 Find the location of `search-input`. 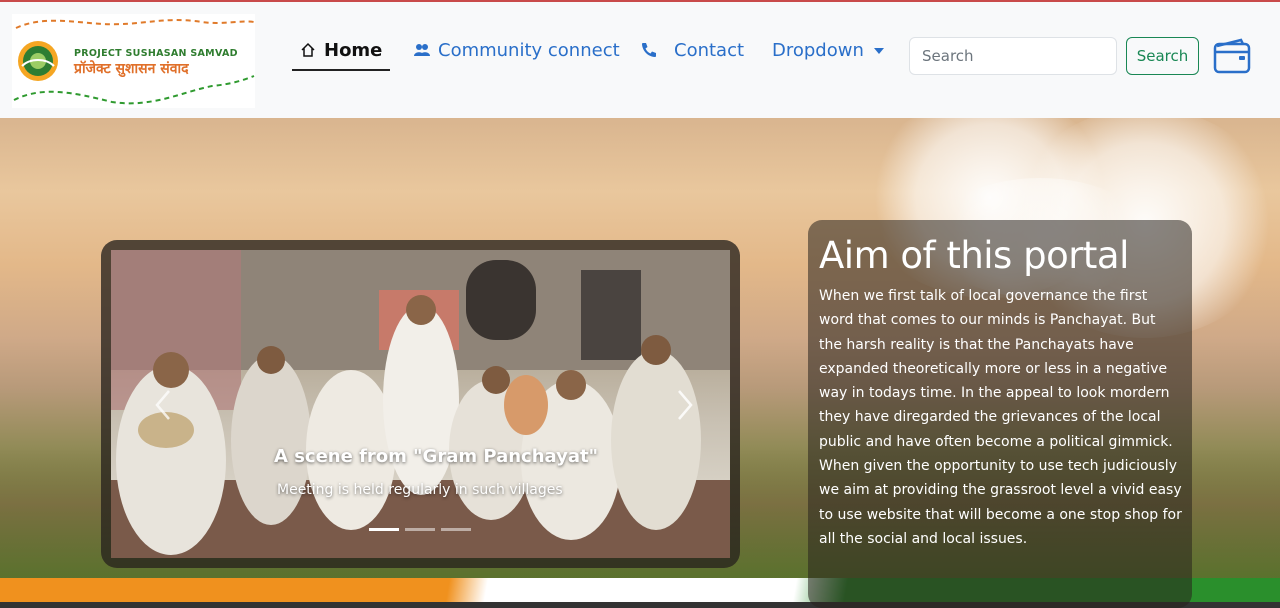

search-input is located at coordinates (1013, 56).